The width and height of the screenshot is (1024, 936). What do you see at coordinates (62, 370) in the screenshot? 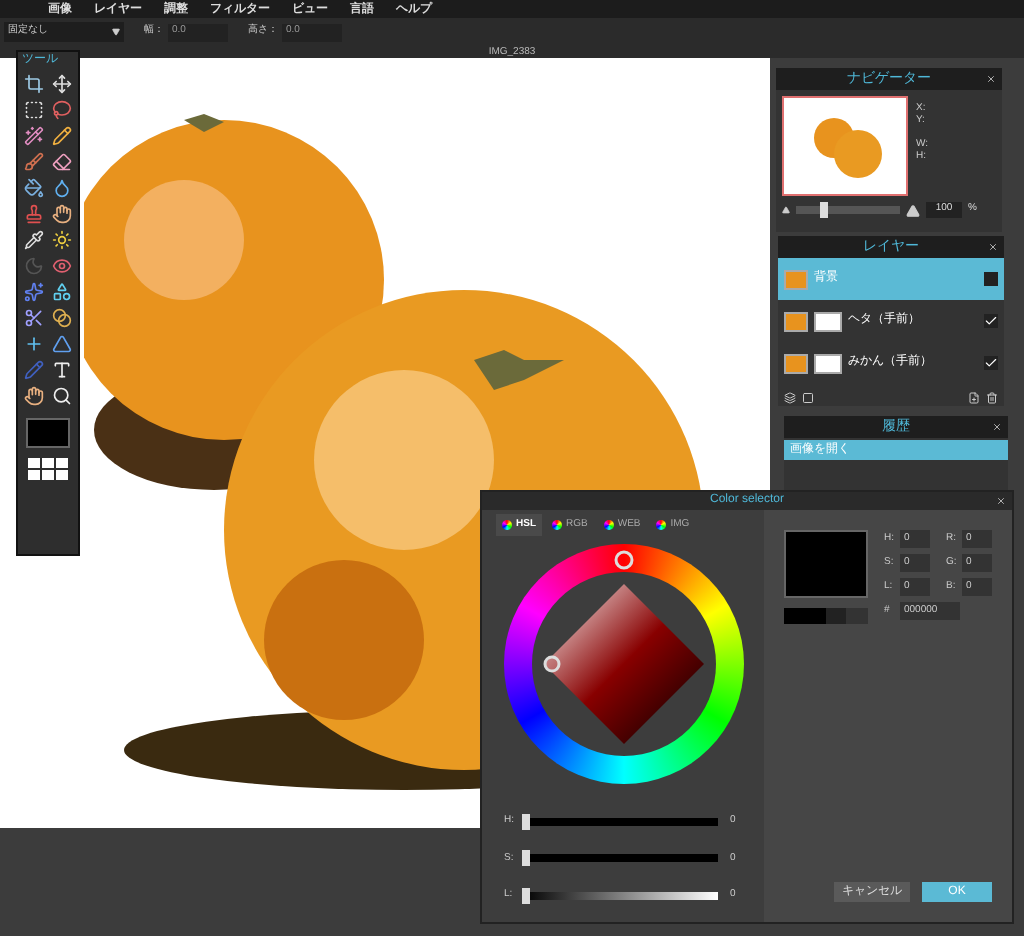
I see `type-icon` at bounding box center [62, 370].